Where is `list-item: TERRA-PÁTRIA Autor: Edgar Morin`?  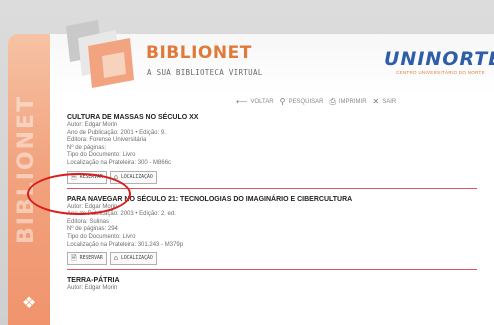
list-item: TERRA-PÁTRIA Autor: Edgar Morin is located at coordinates (277, 284).